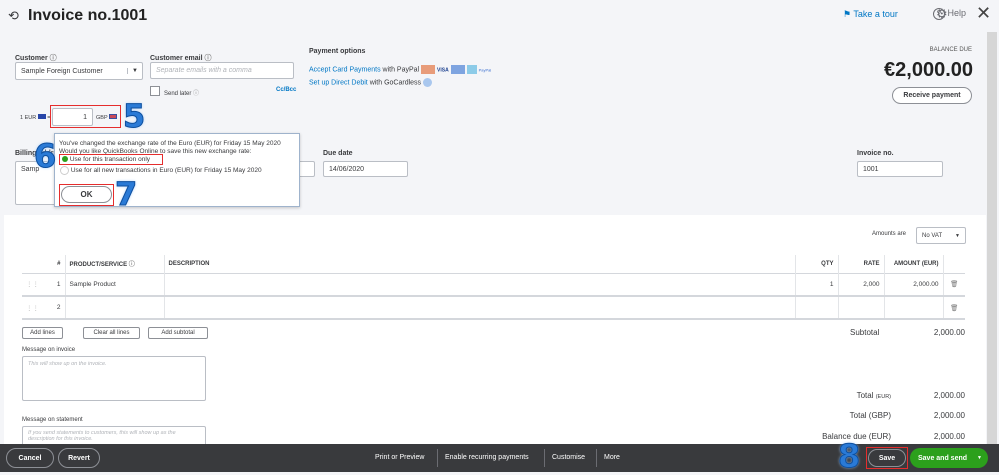 This screenshot has width=999, height=475. What do you see at coordinates (134, 116) in the screenshot?
I see `annotation-5: 5` at bounding box center [134, 116].